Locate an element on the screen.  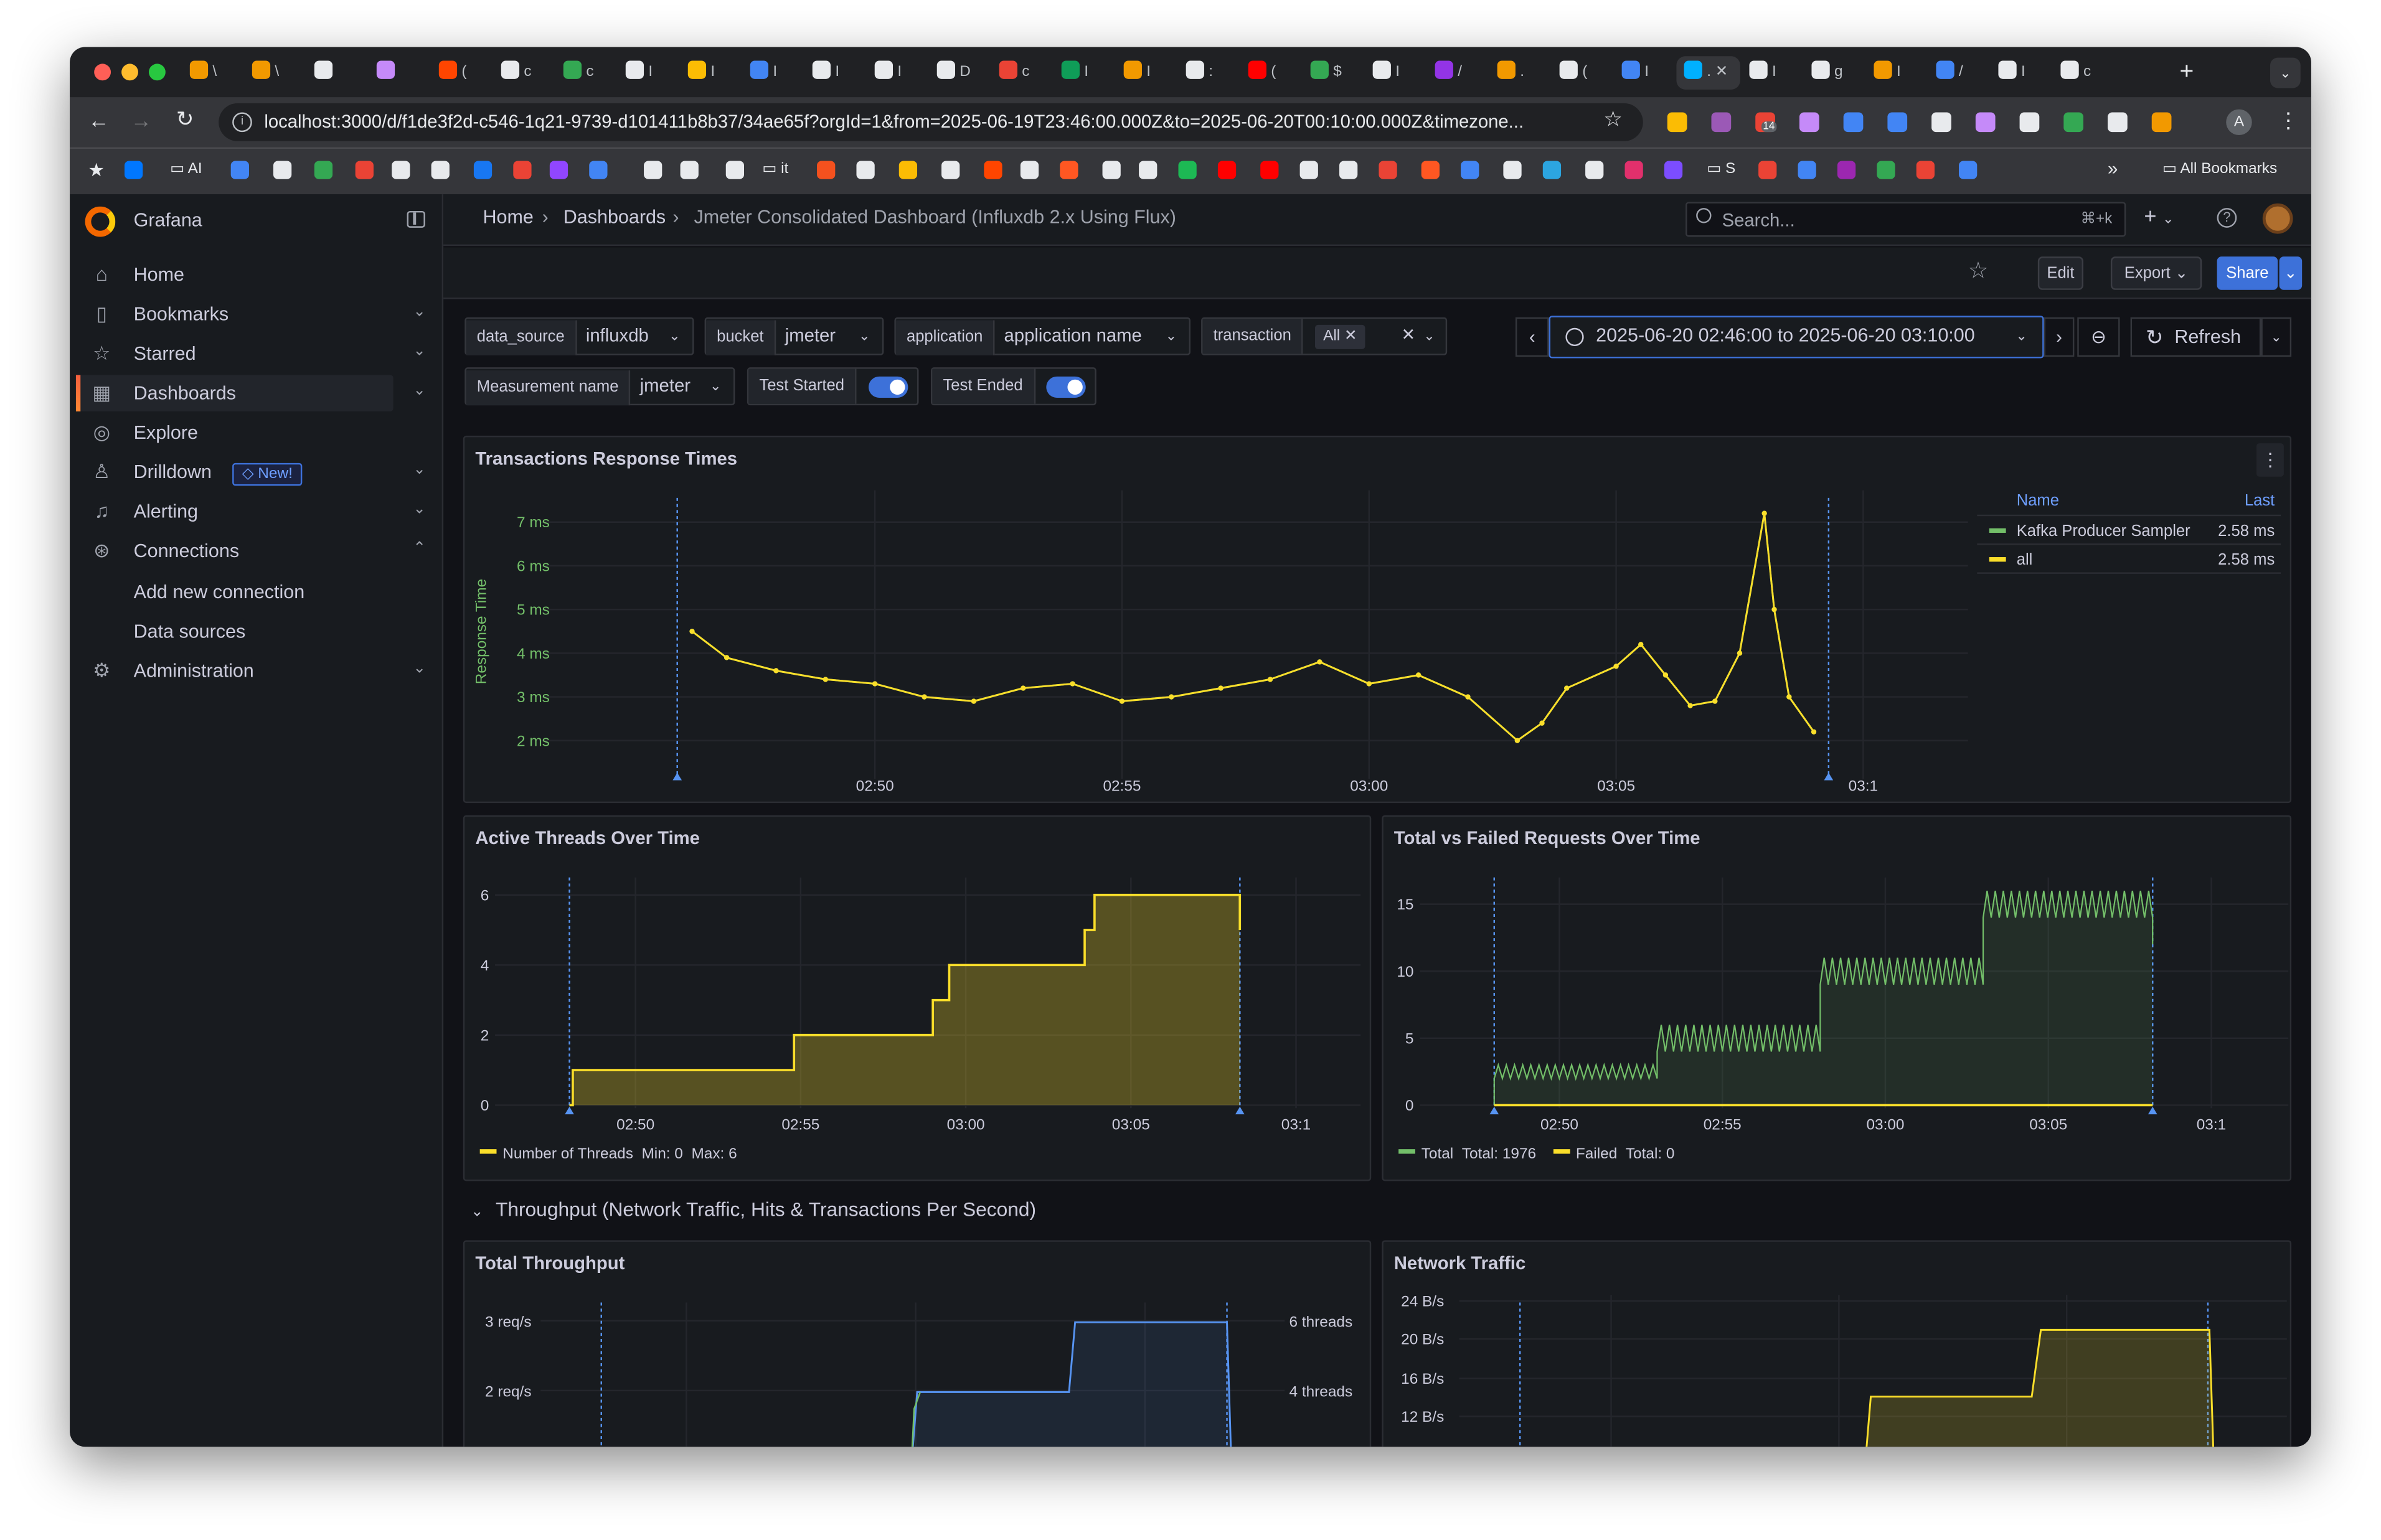
site-info-icon: i is located at coordinates (242, 122).